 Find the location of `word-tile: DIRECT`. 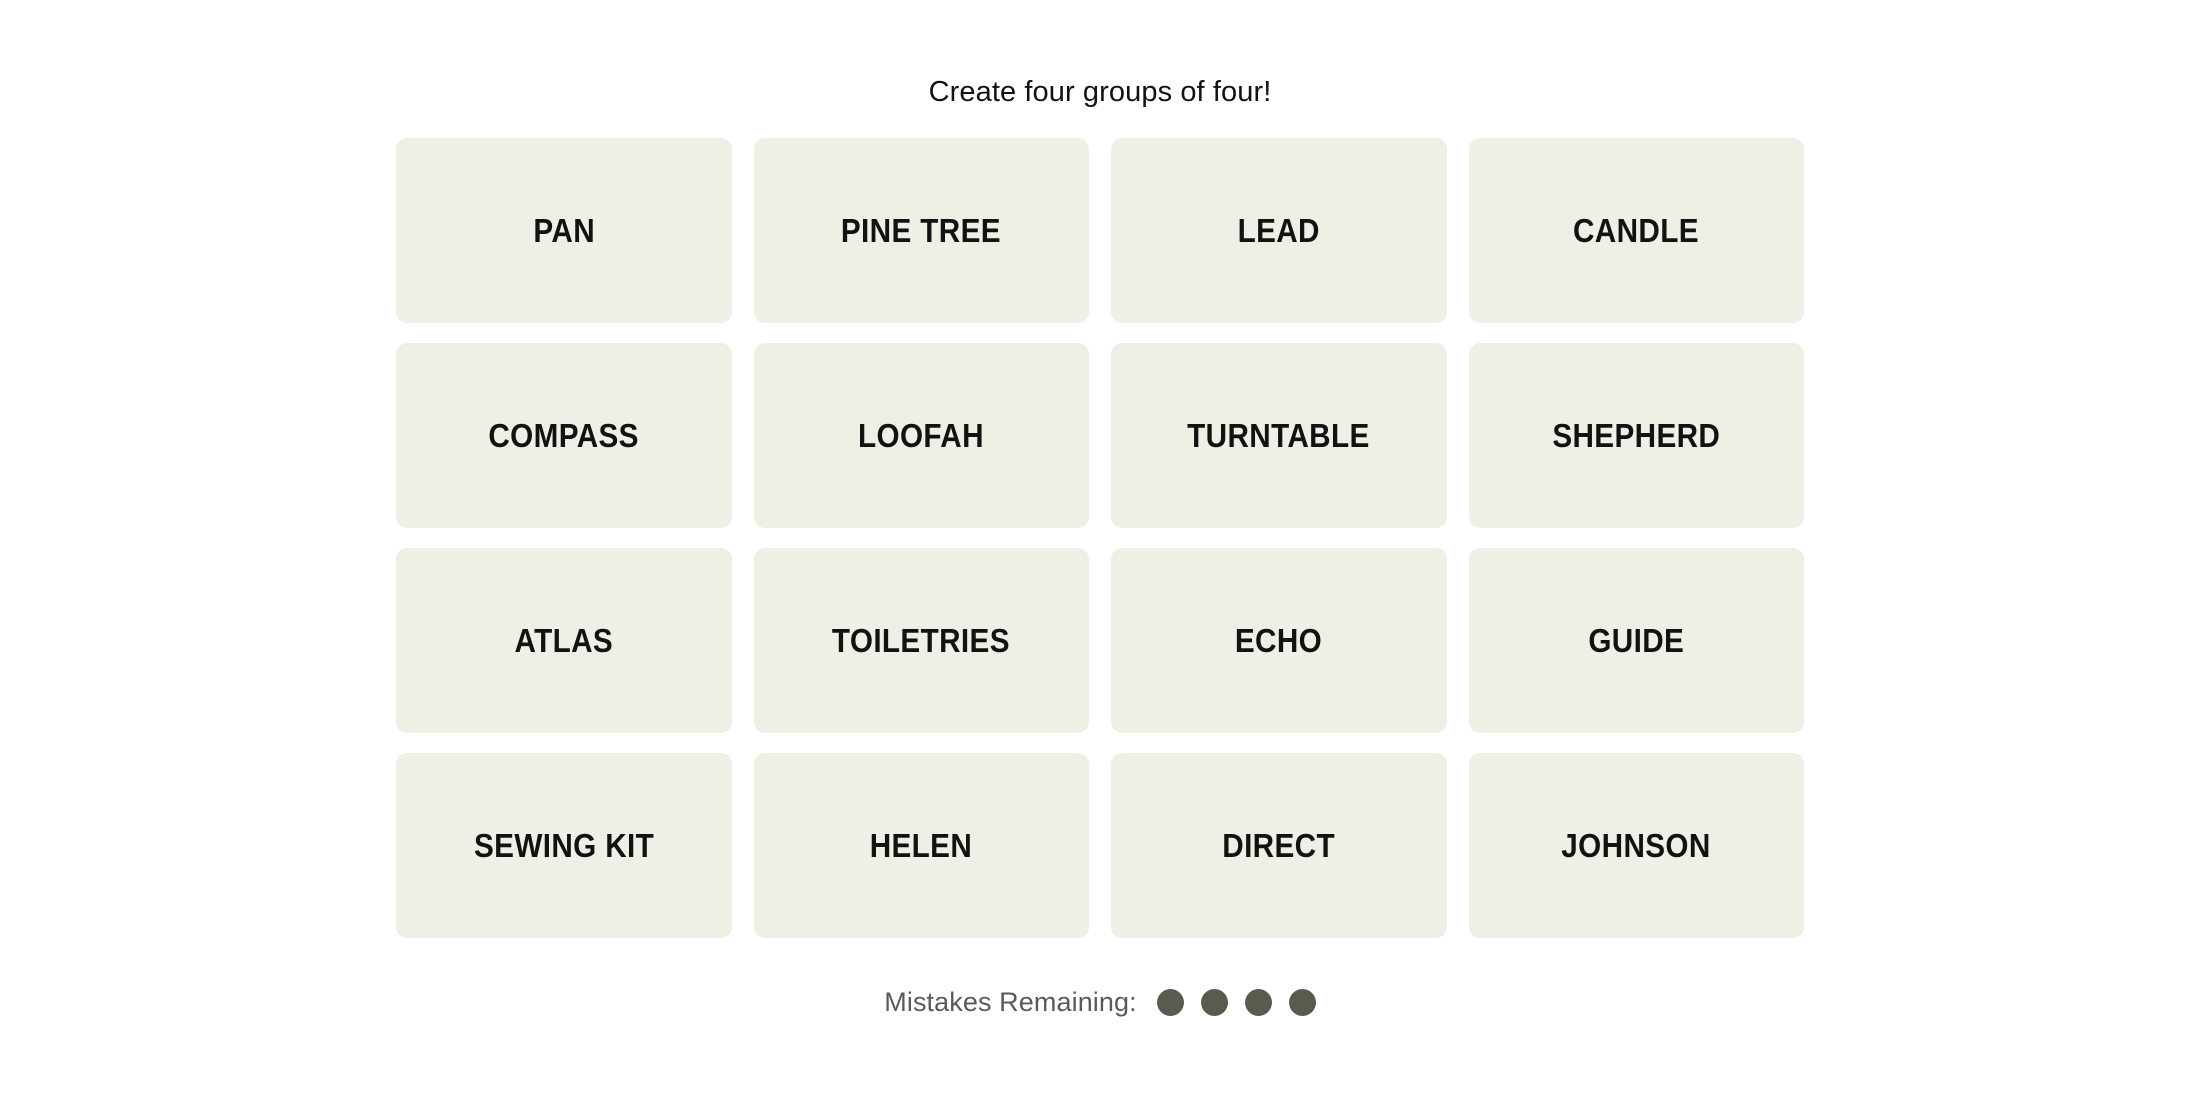

word-tile: DIRECT is located at coordinates (1279, 845).